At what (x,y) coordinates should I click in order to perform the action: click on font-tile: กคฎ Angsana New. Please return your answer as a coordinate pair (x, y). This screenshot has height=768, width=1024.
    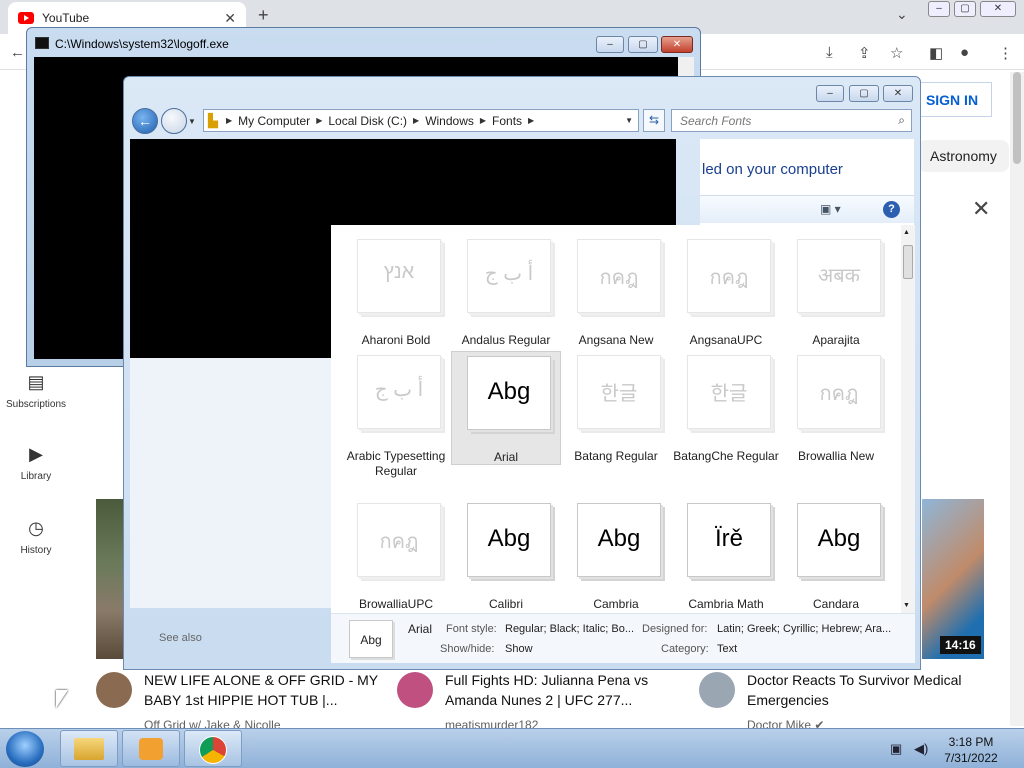
    Looking at the image, I should click on (616, 291).